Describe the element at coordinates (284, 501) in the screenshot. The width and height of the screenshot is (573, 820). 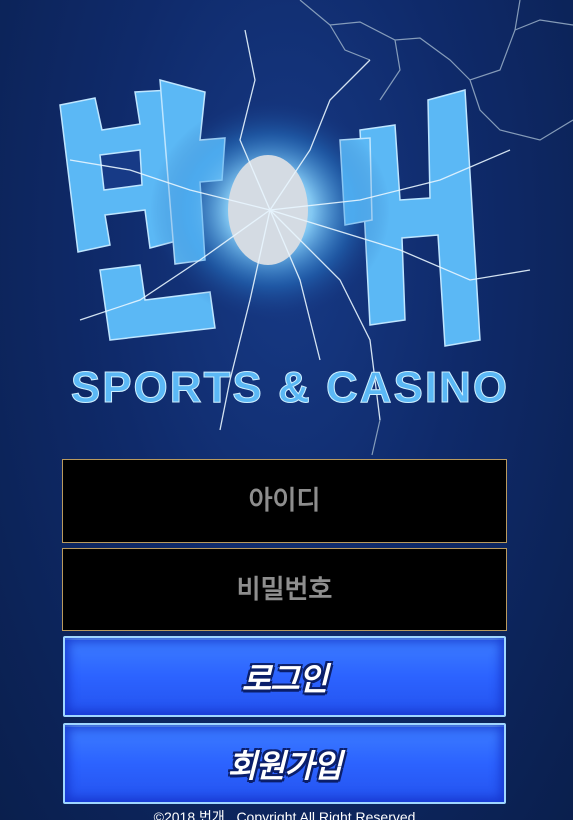
I see `id-input` at that location.